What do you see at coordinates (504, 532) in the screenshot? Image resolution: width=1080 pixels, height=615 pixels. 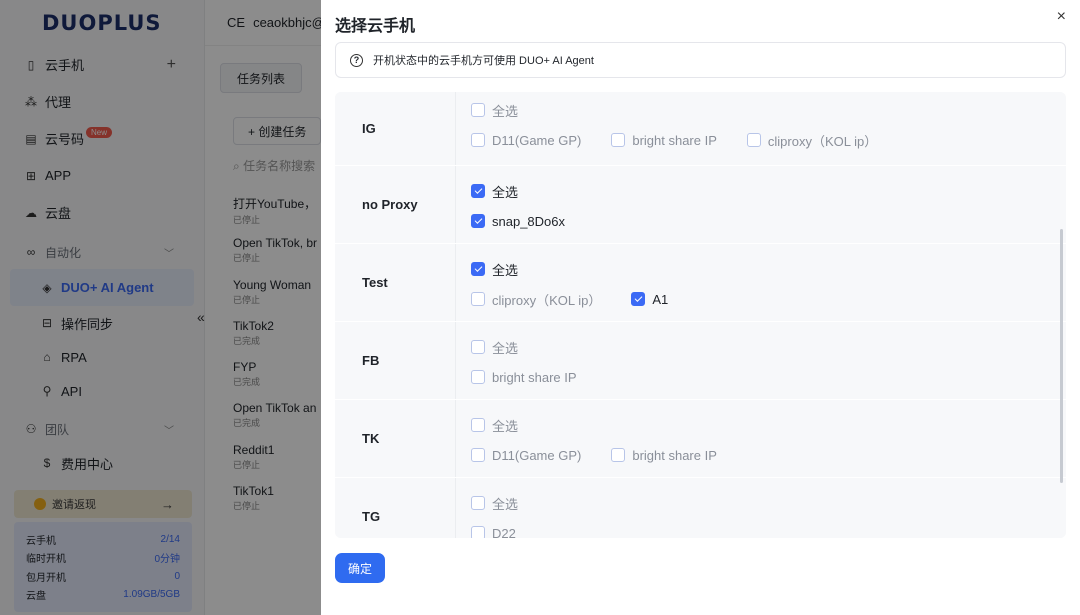 I see `checkbox-label: D22` at bounding box center [504, 532].